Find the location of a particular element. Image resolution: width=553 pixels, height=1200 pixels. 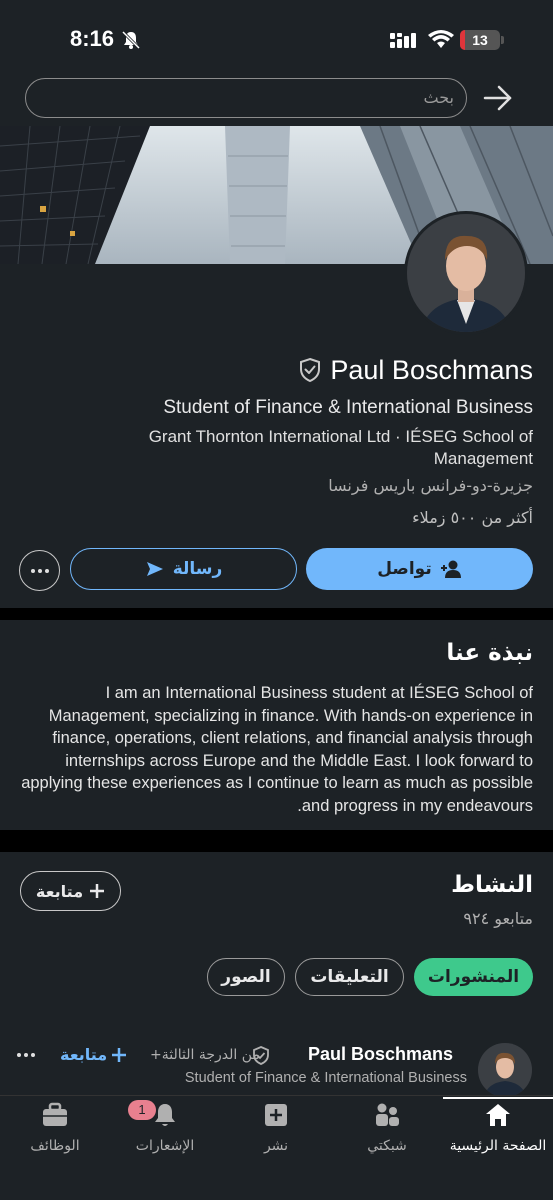

activity-title: النشاط is located at coordinates (492, 885).